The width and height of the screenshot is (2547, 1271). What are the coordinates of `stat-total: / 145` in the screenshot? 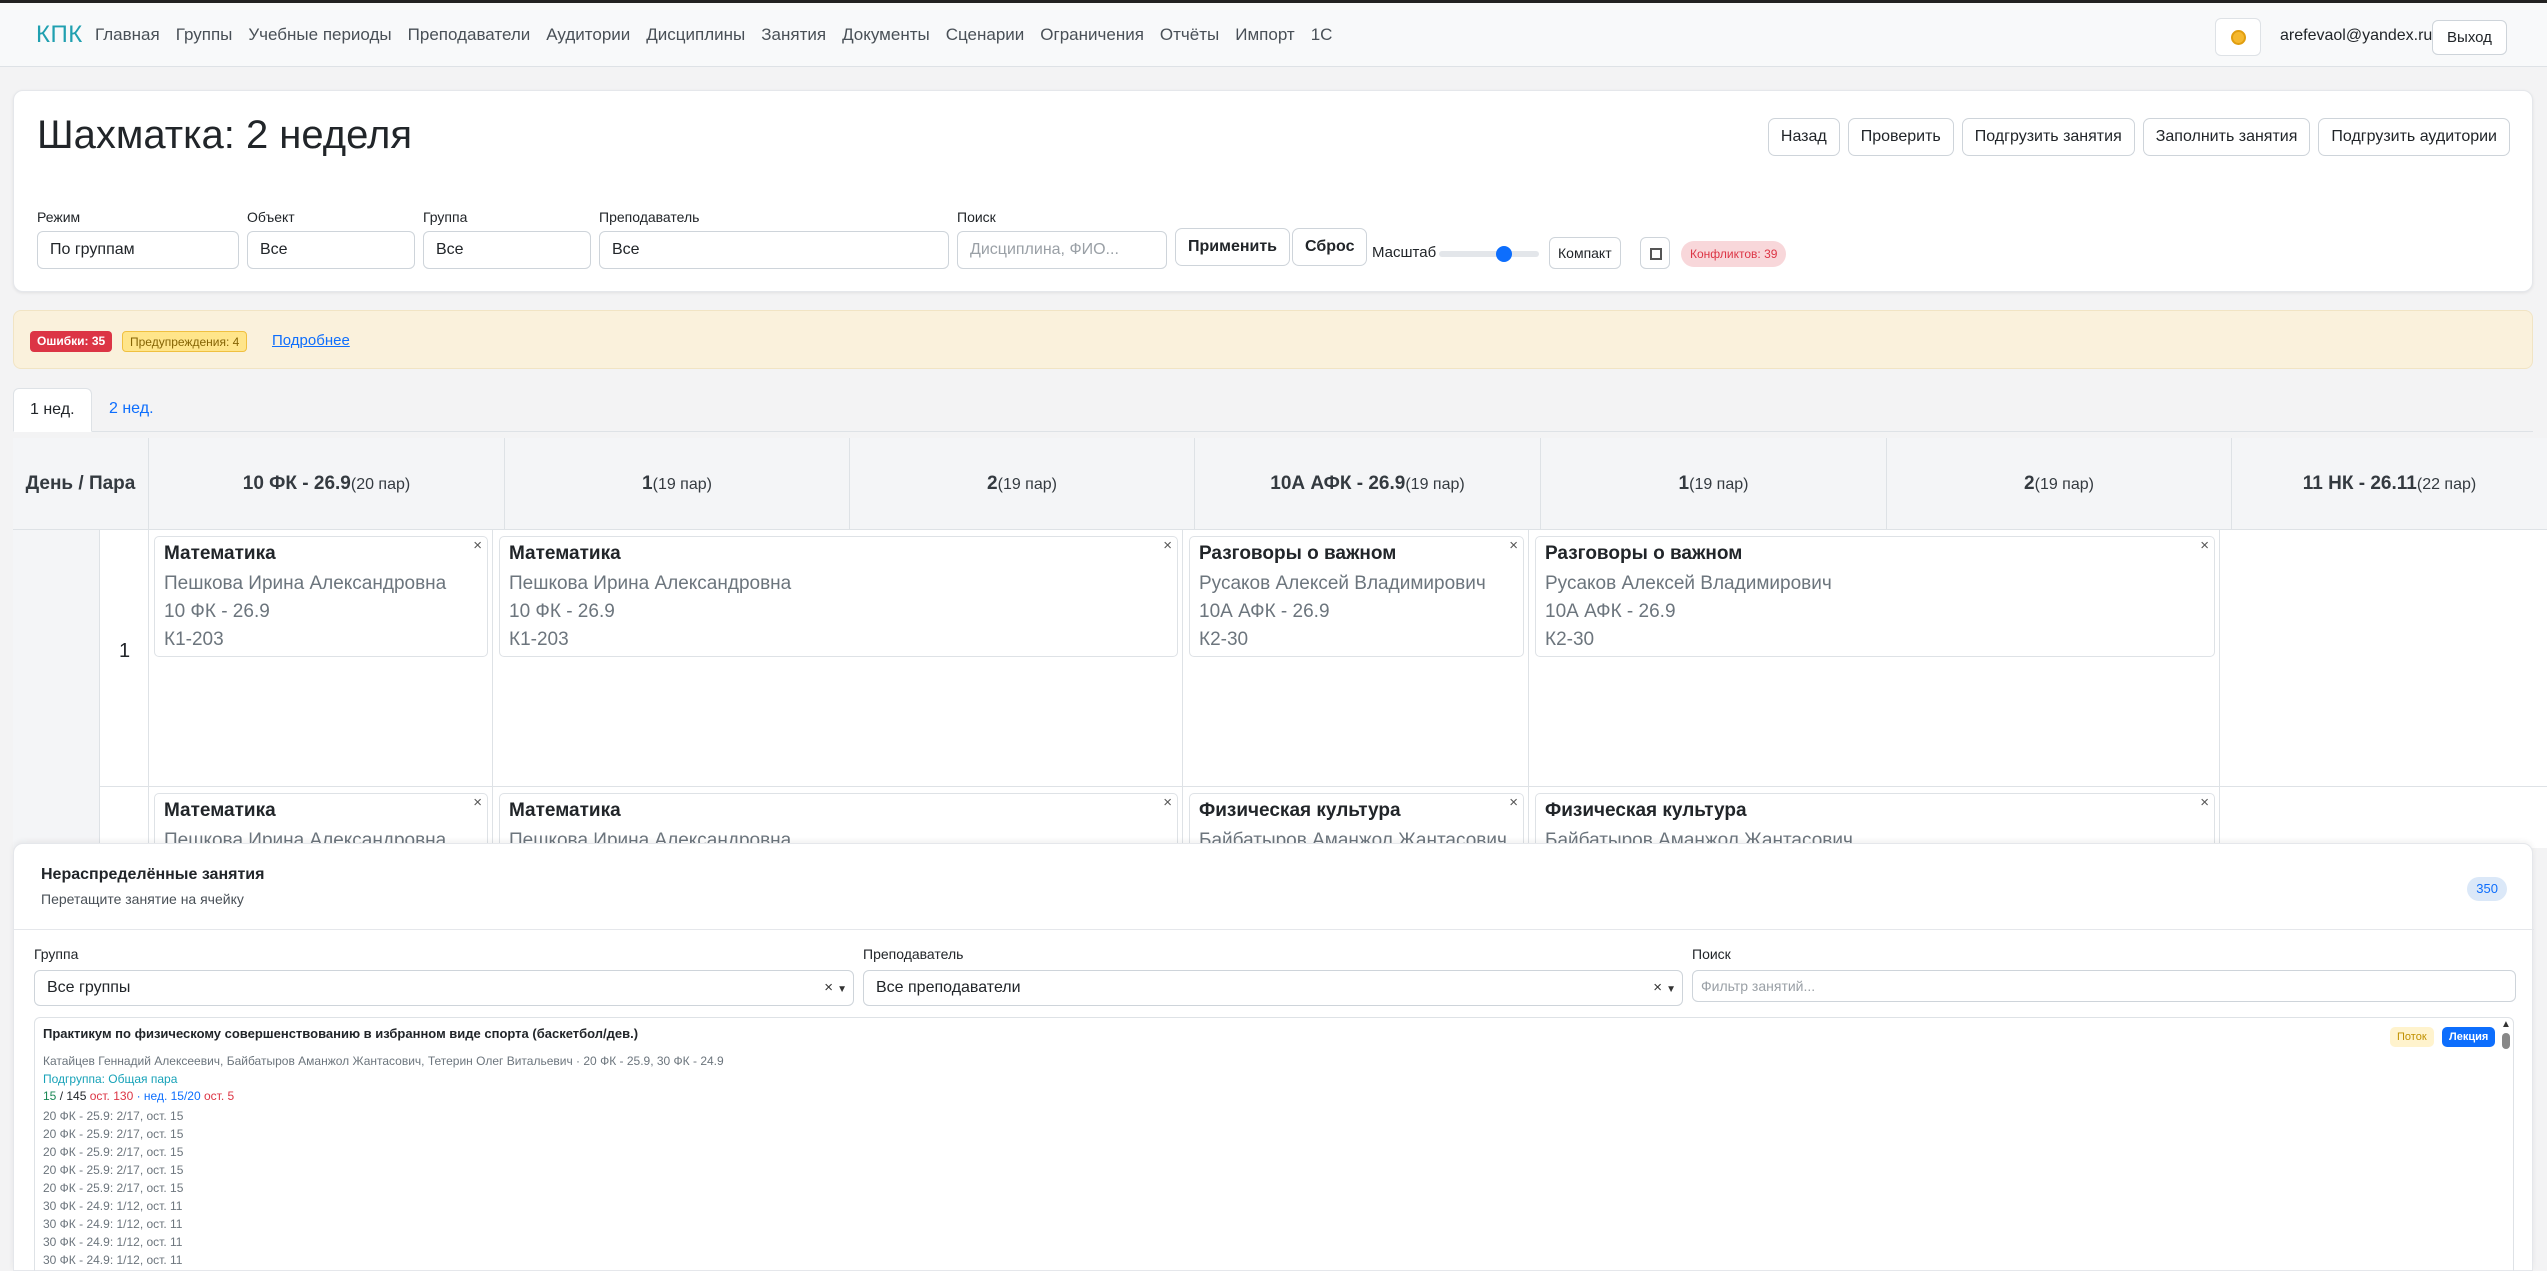 It's located at (73, 1096).